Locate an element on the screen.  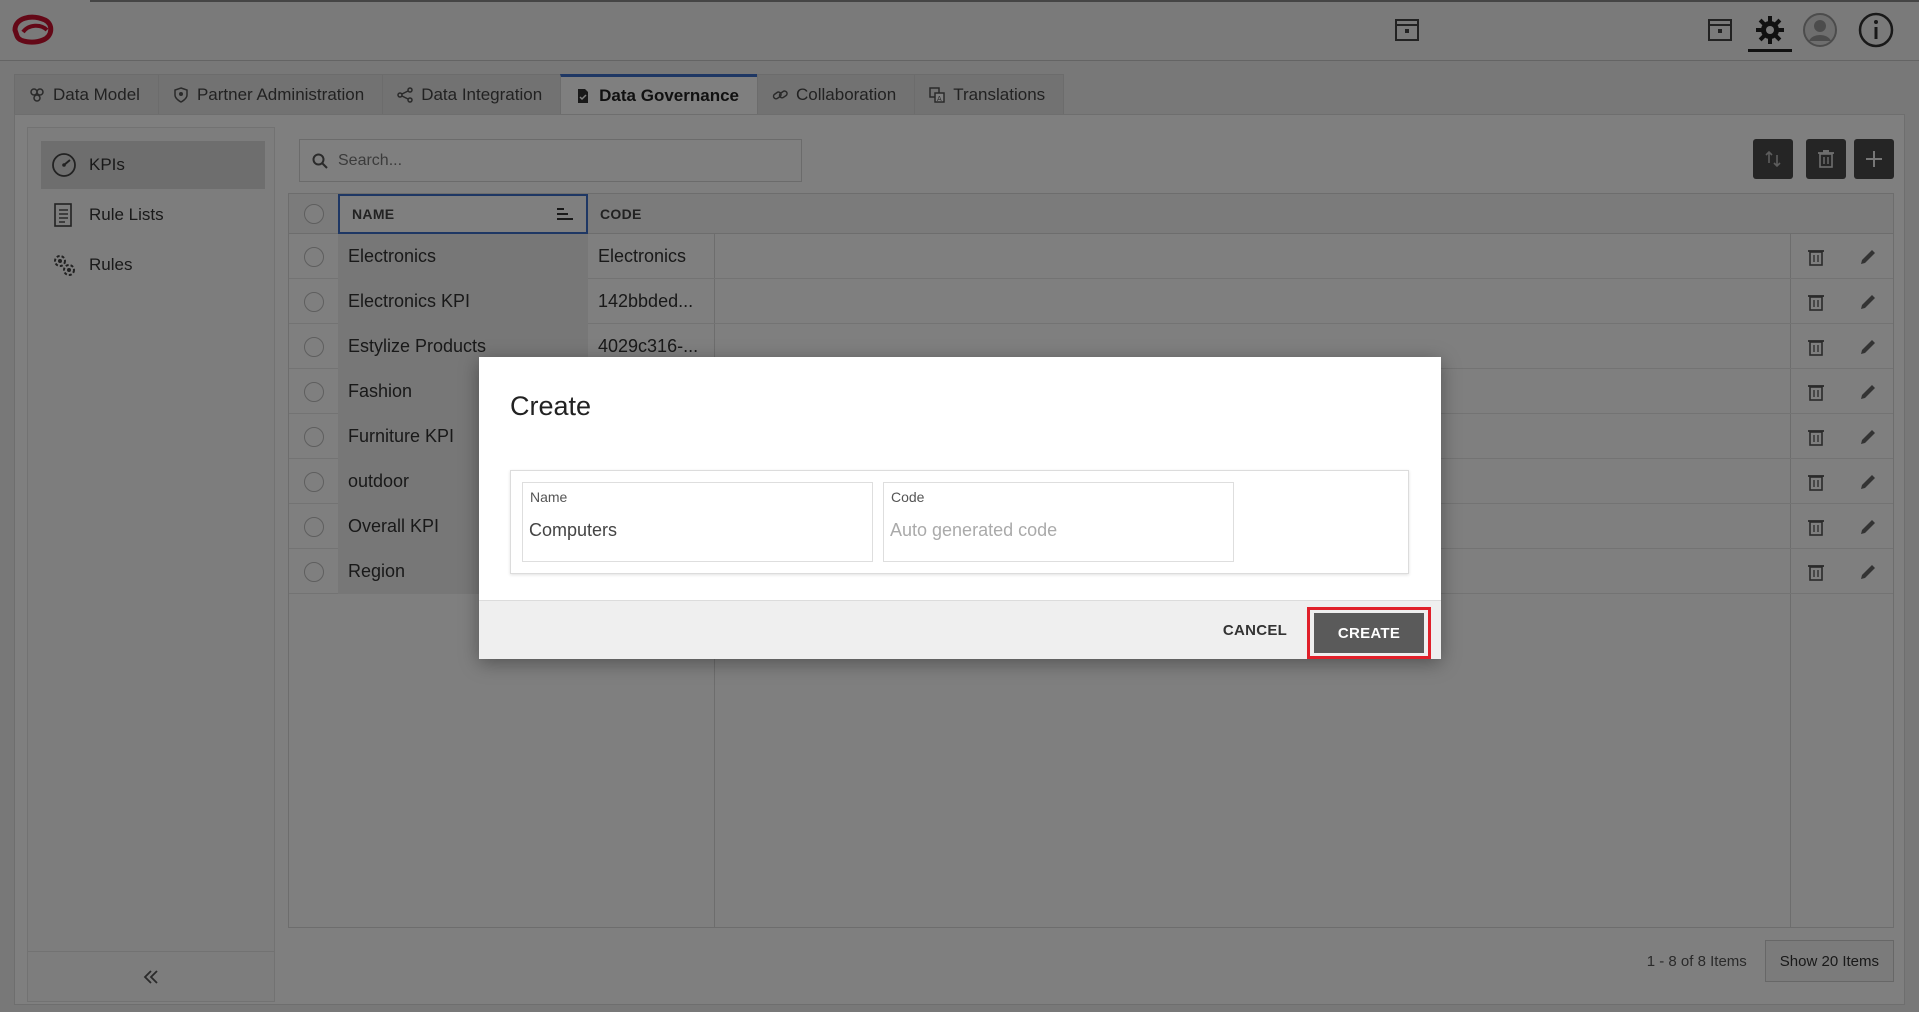
create-dialog: Create Name Code CANCEL CREATE is located at coordinates (960, 508).